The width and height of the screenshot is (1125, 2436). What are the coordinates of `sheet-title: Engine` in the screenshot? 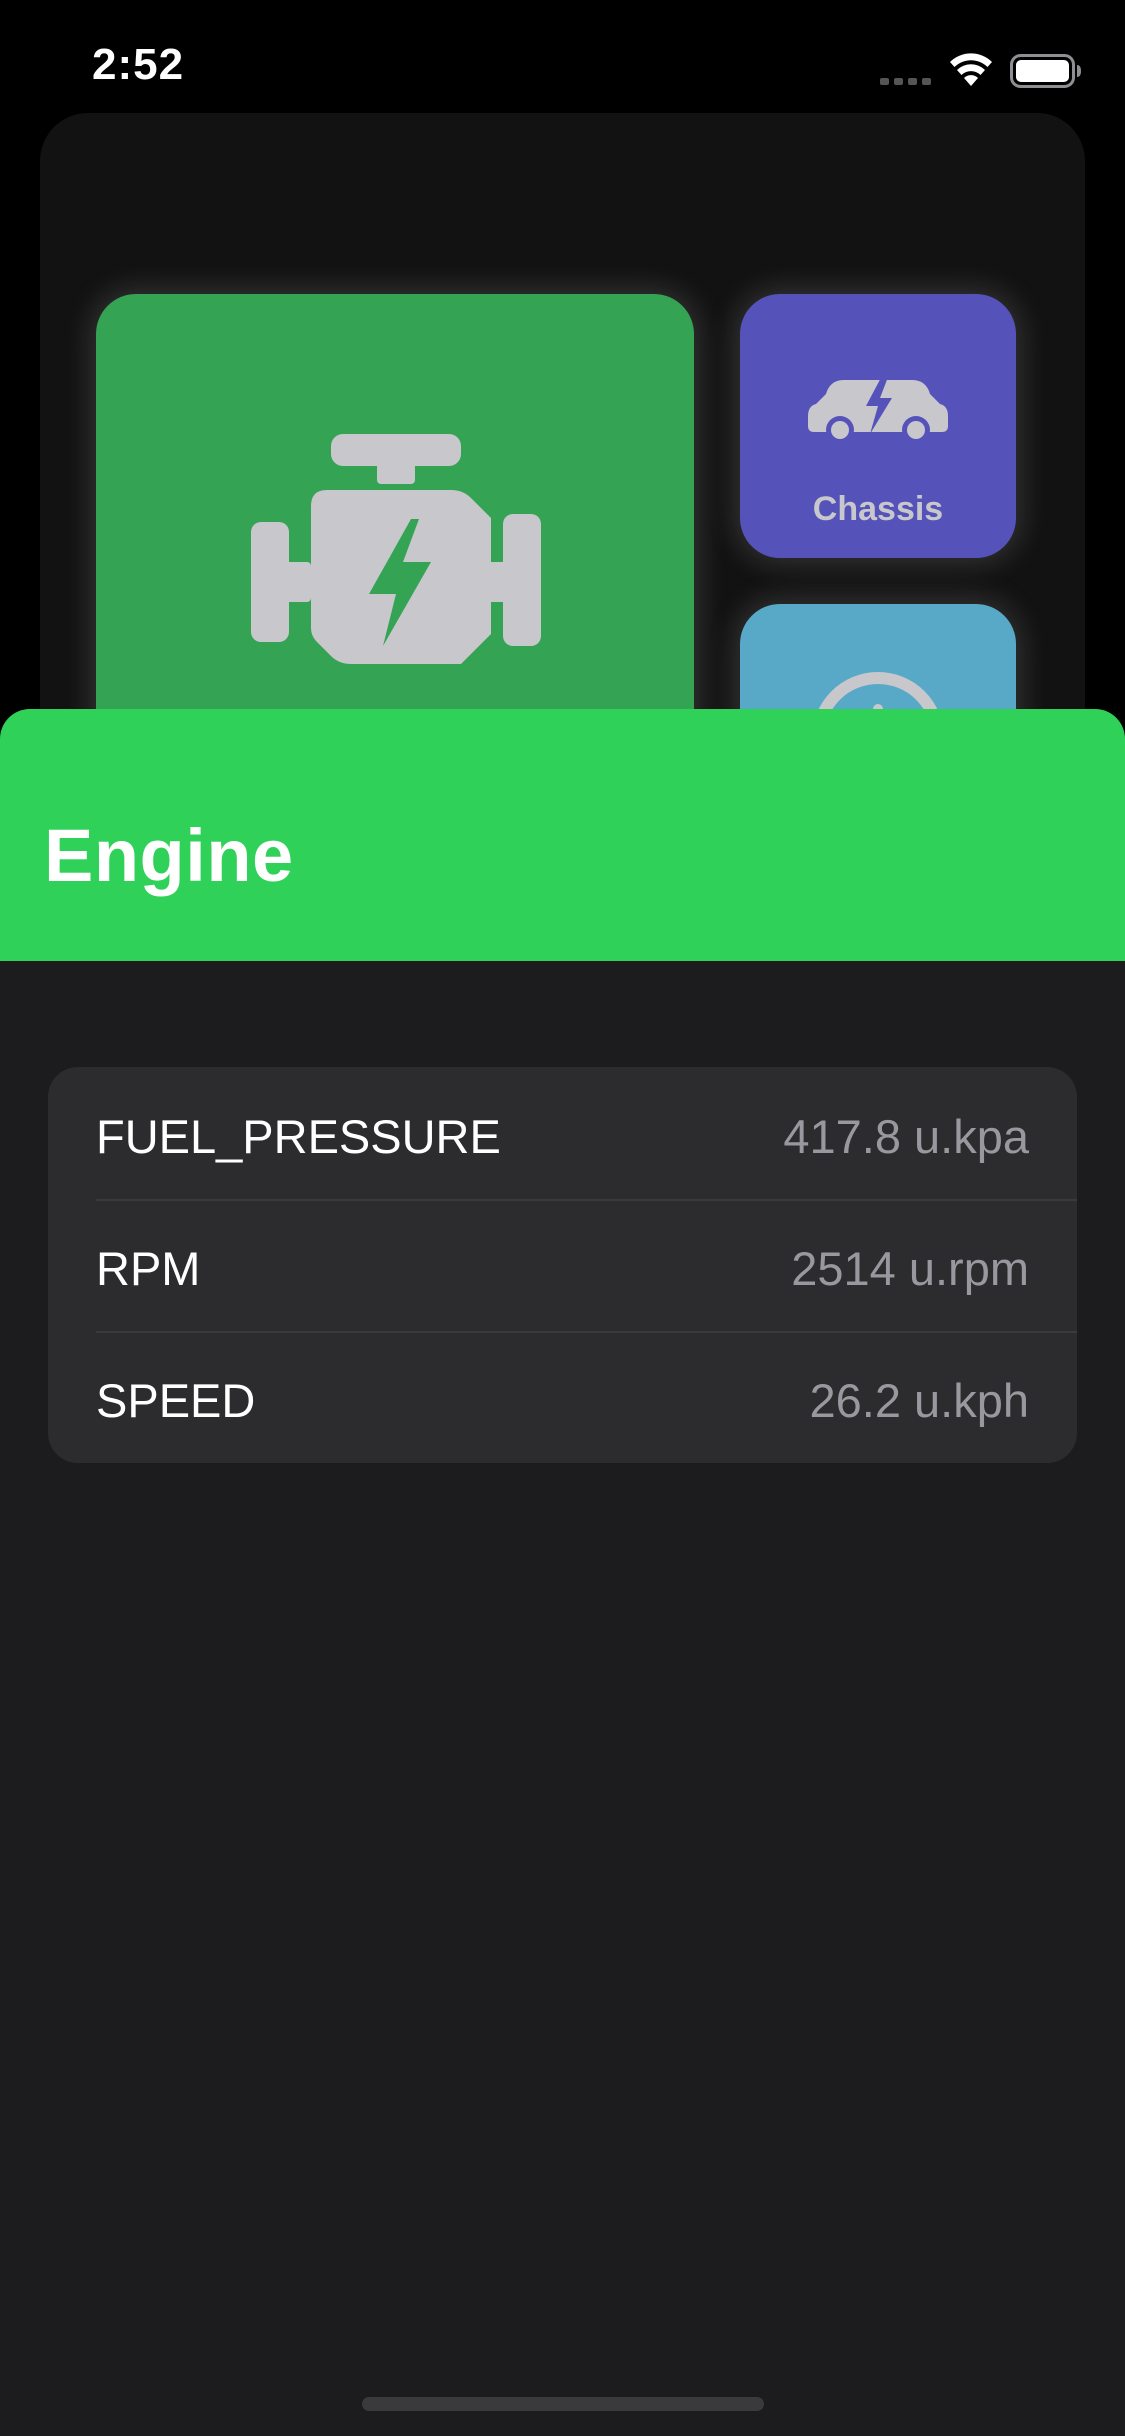 It's located at (169, 855).